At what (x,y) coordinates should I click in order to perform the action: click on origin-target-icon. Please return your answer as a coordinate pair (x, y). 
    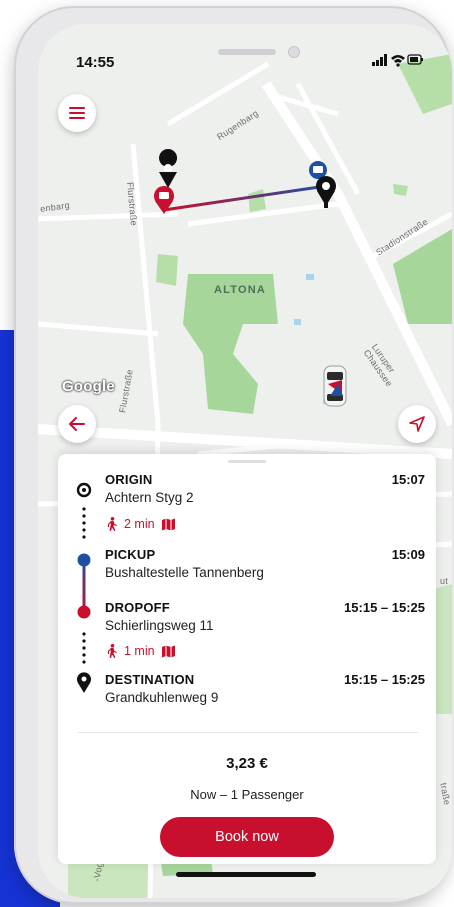
    Looking at the image, I should click on (84, 490).